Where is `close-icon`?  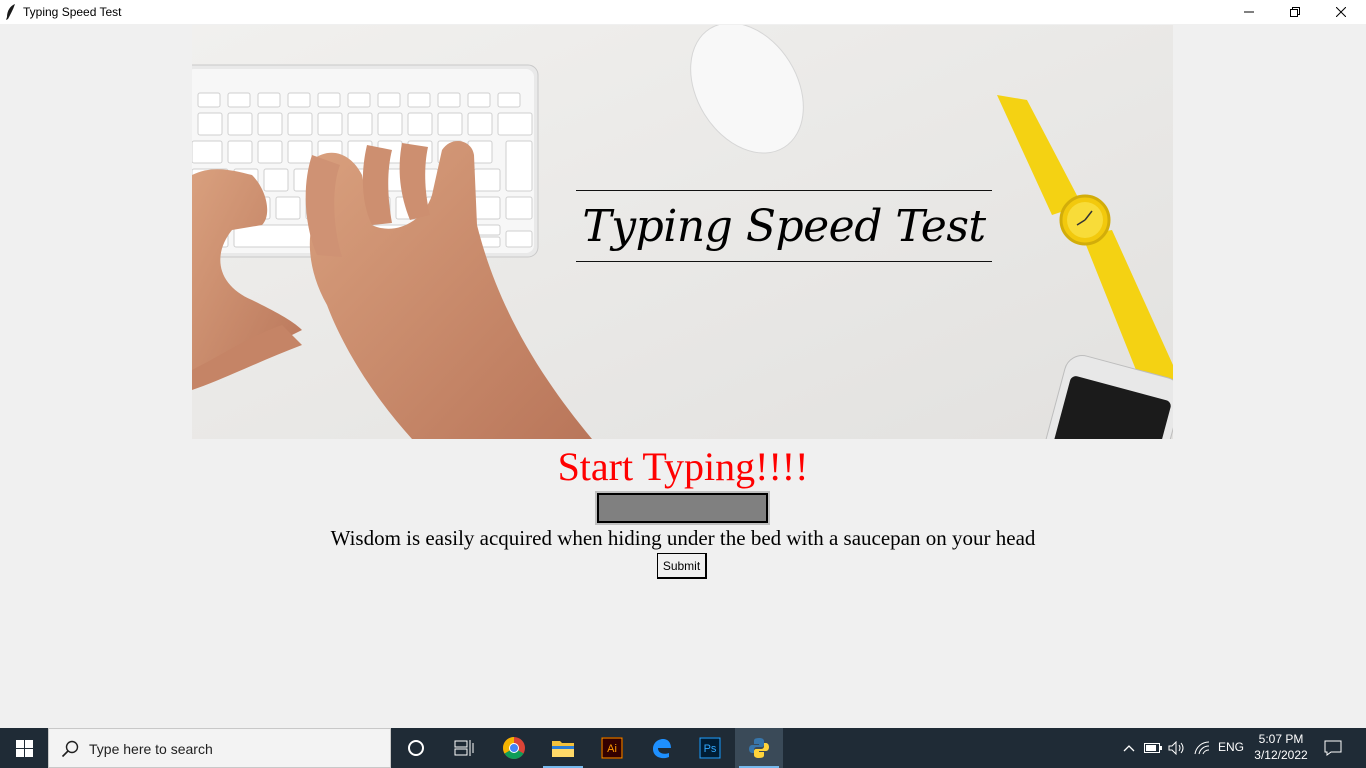
close-icon is located at coordinates (1341, 12).